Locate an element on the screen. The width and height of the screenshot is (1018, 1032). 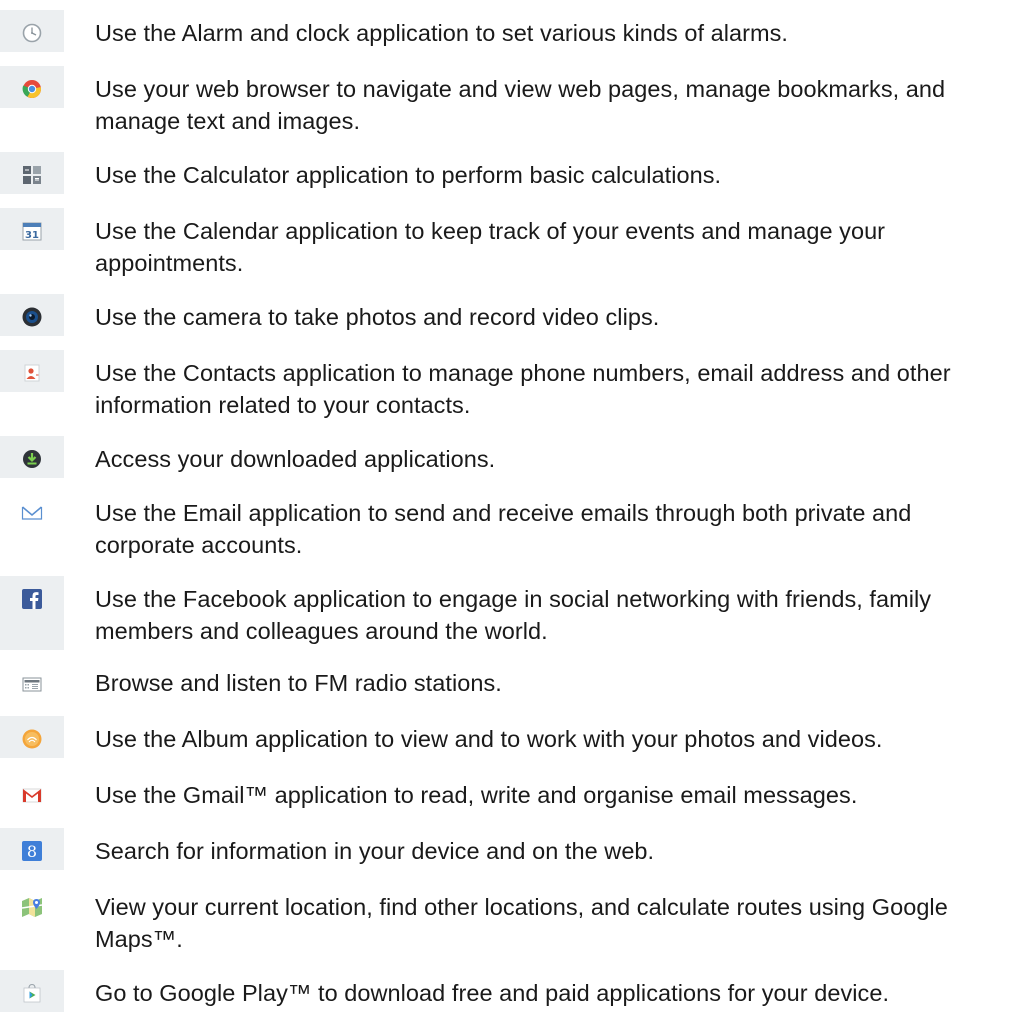
download-icon is located at coordinates (32, 459).